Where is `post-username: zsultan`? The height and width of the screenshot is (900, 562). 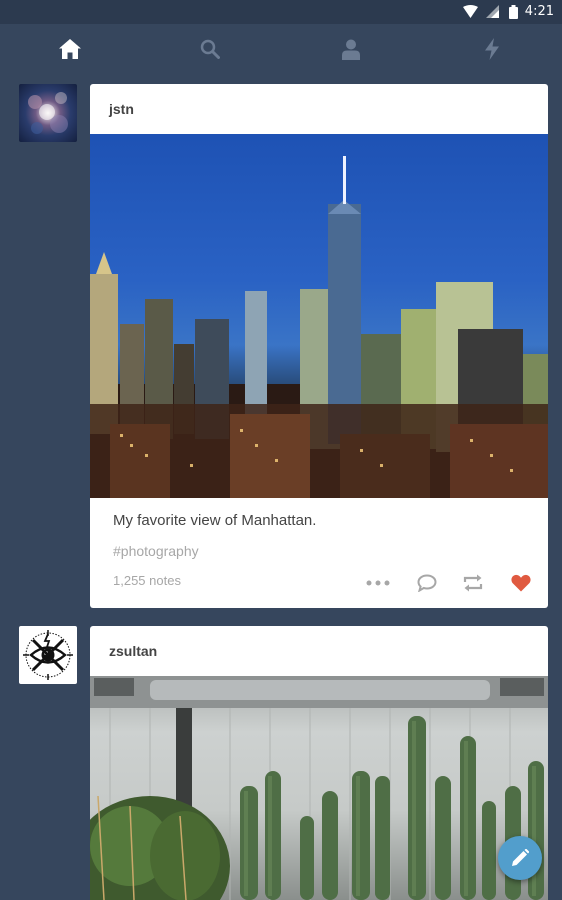
post-username: zsultan is located at coordinates (133, 651).